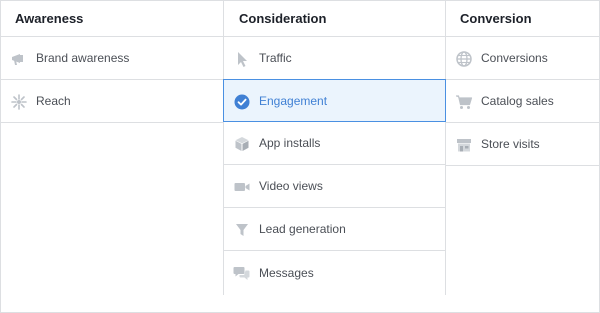 The height and width of the screenshot is (313, 600). What do you see at coordinates (334, 143) in the screenshot?
I see `option-app-installs: App installs` at bounding box center [334, 143].